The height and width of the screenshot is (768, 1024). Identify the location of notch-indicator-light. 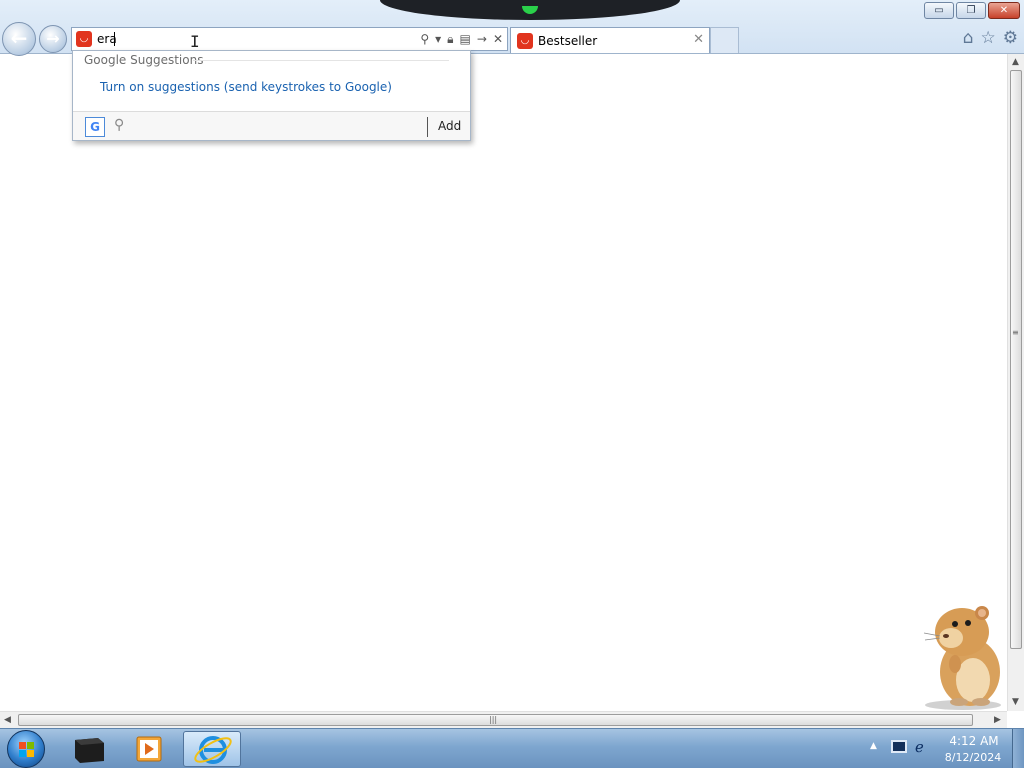
(530, 10).